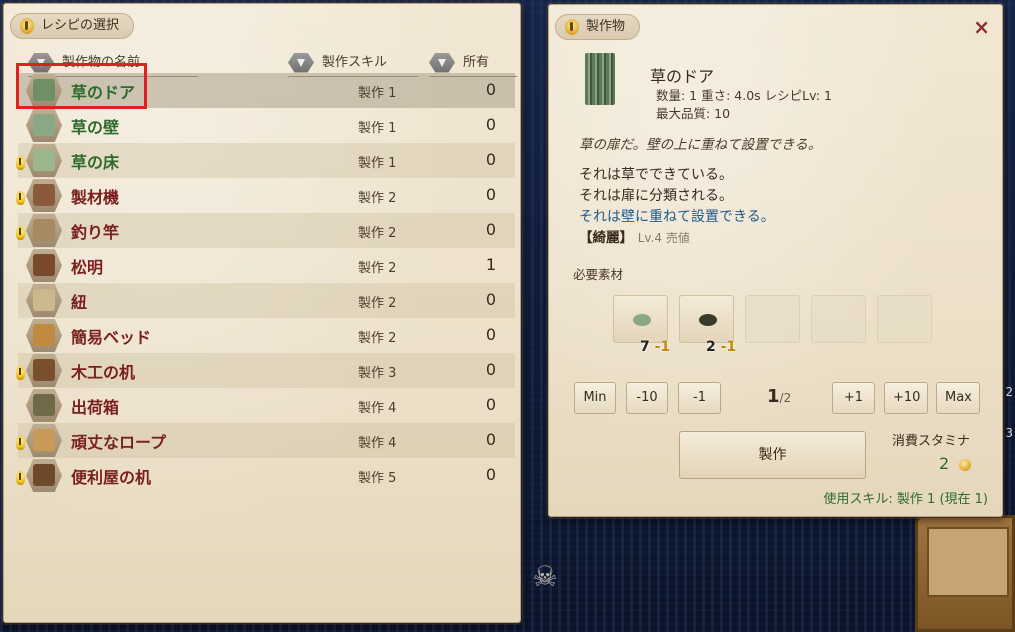  What do you see at coordinates (905, 499) in the screenshot?
I see `skill-used-text: 使用スキル: 製作 1 (現在 1)` at bounding box center [905, 499].